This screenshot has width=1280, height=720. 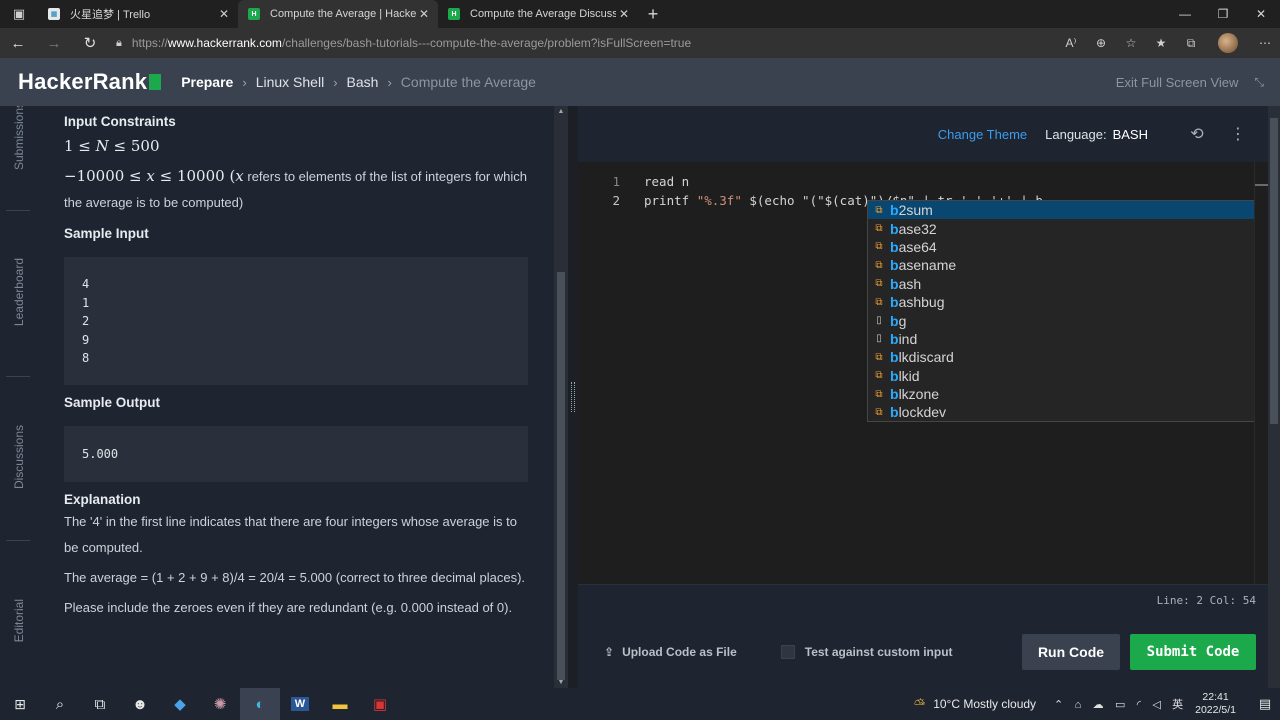 What do you see at coordinates (1063, 394) in the screenshot?
I see `suggestion-item: ⧉ b lkzone` at bounding box center [1063, 394].